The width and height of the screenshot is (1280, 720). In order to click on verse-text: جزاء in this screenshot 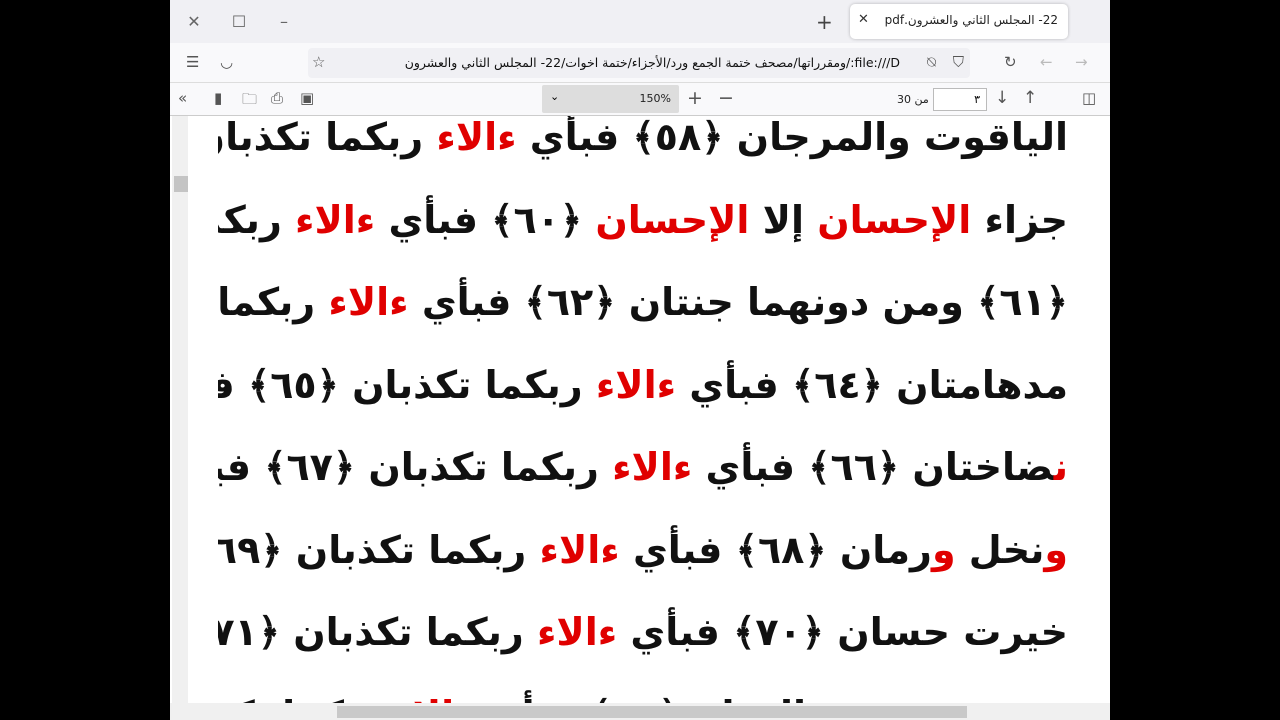, I will do `click(1020, 219)`.